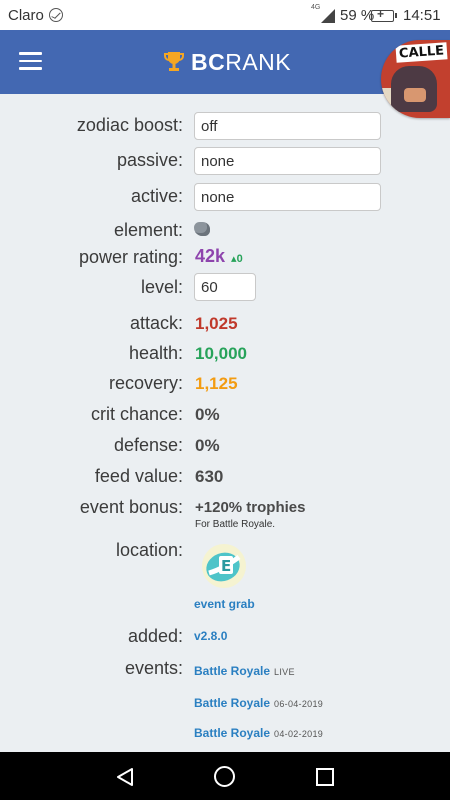 This screenshot has width=450, height=800. What do you see at coordinates (174, 61) in the screenshot?
I see `trophy-icon` at bounding box center [174, 61].